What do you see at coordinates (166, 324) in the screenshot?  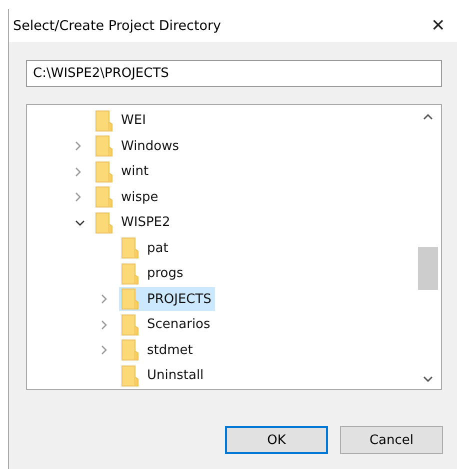 I see `tree-item: Scenarios` at bounding box center [166, 324].